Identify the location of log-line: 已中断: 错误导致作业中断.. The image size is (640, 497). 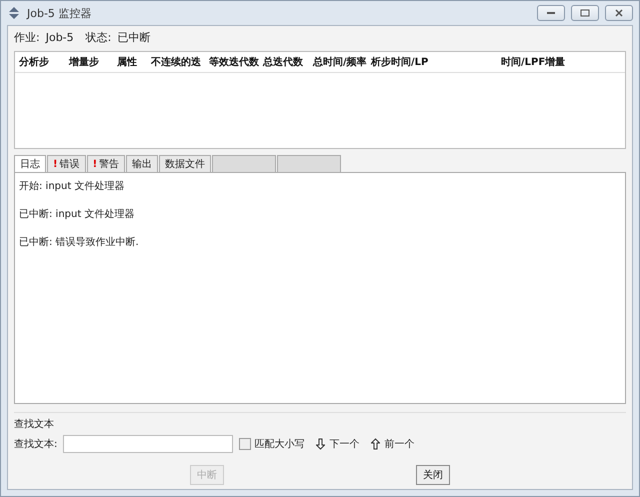
(79, 242).